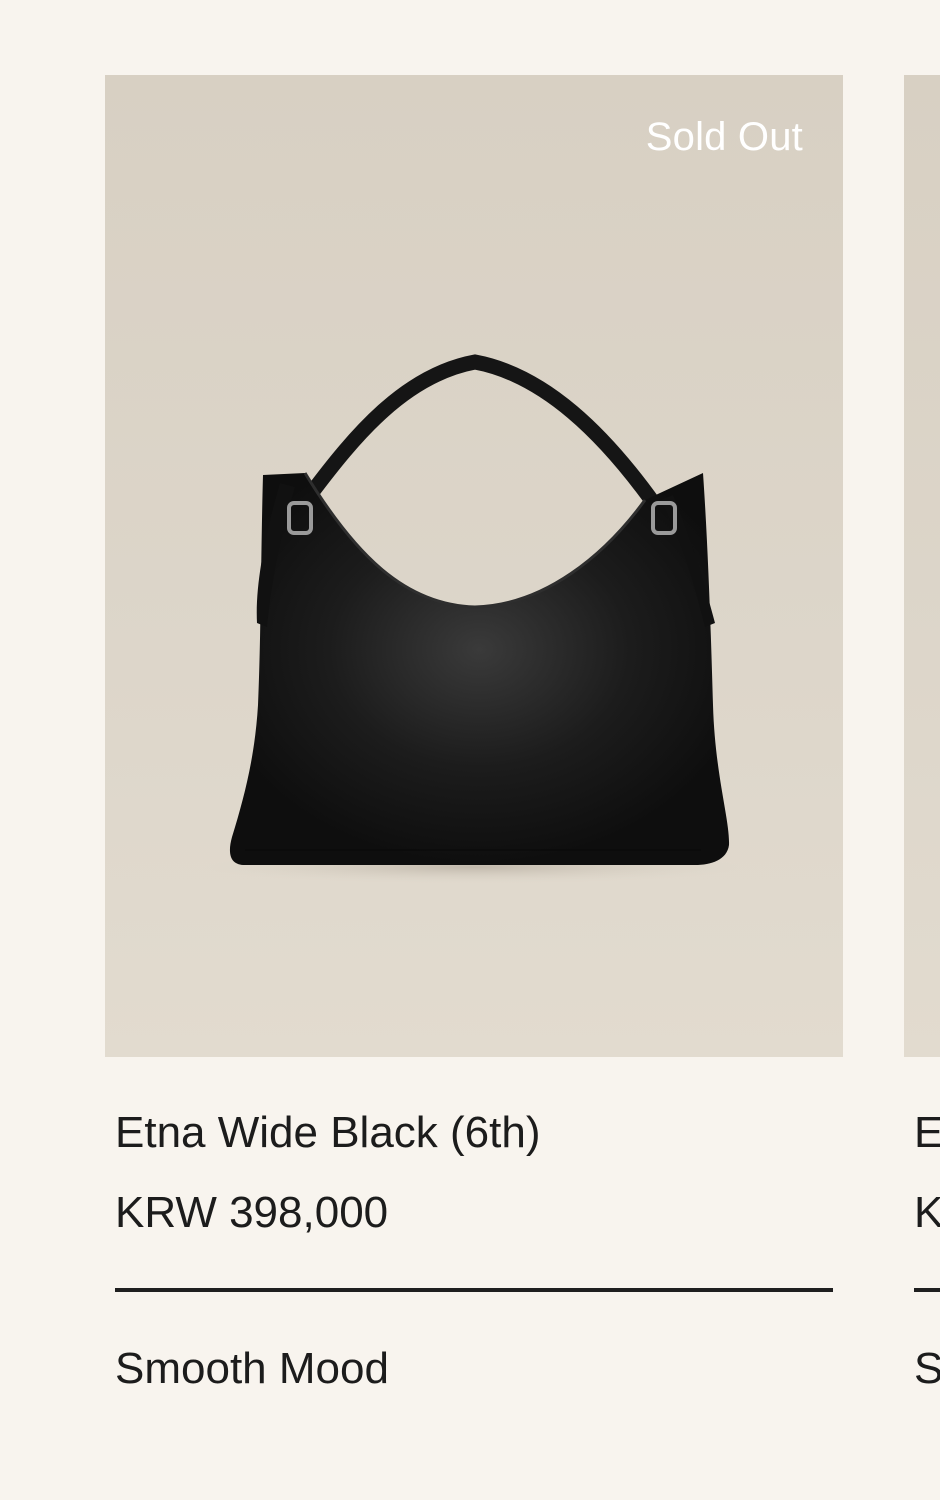 The height and width of the screenshot is (1500, 940). I want to click on product-name: Etna Wide Black (6th), so click(474, 1133).